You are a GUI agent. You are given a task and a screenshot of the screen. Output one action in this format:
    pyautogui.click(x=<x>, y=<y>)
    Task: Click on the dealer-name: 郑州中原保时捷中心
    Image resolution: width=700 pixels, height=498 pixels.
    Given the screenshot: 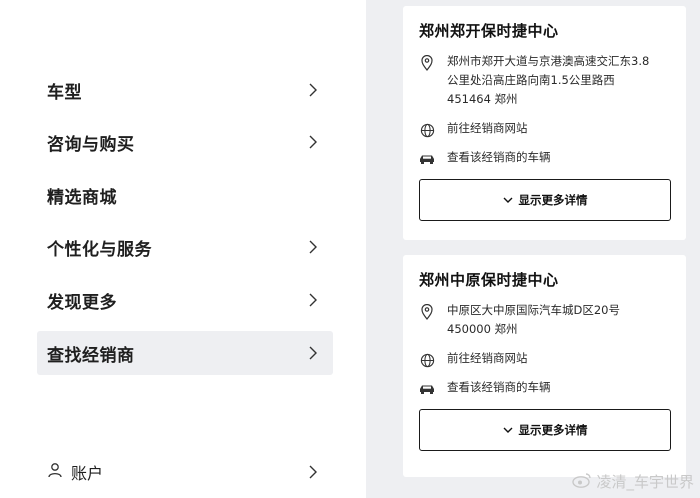 What is the action you would take?
    pyautogui.click(x=489, y=280)
    